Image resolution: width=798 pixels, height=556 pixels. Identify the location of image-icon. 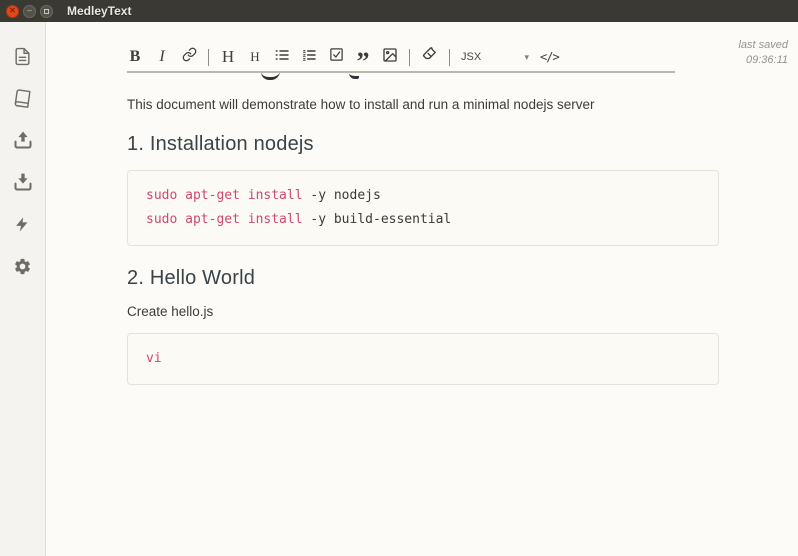
(390, 57).